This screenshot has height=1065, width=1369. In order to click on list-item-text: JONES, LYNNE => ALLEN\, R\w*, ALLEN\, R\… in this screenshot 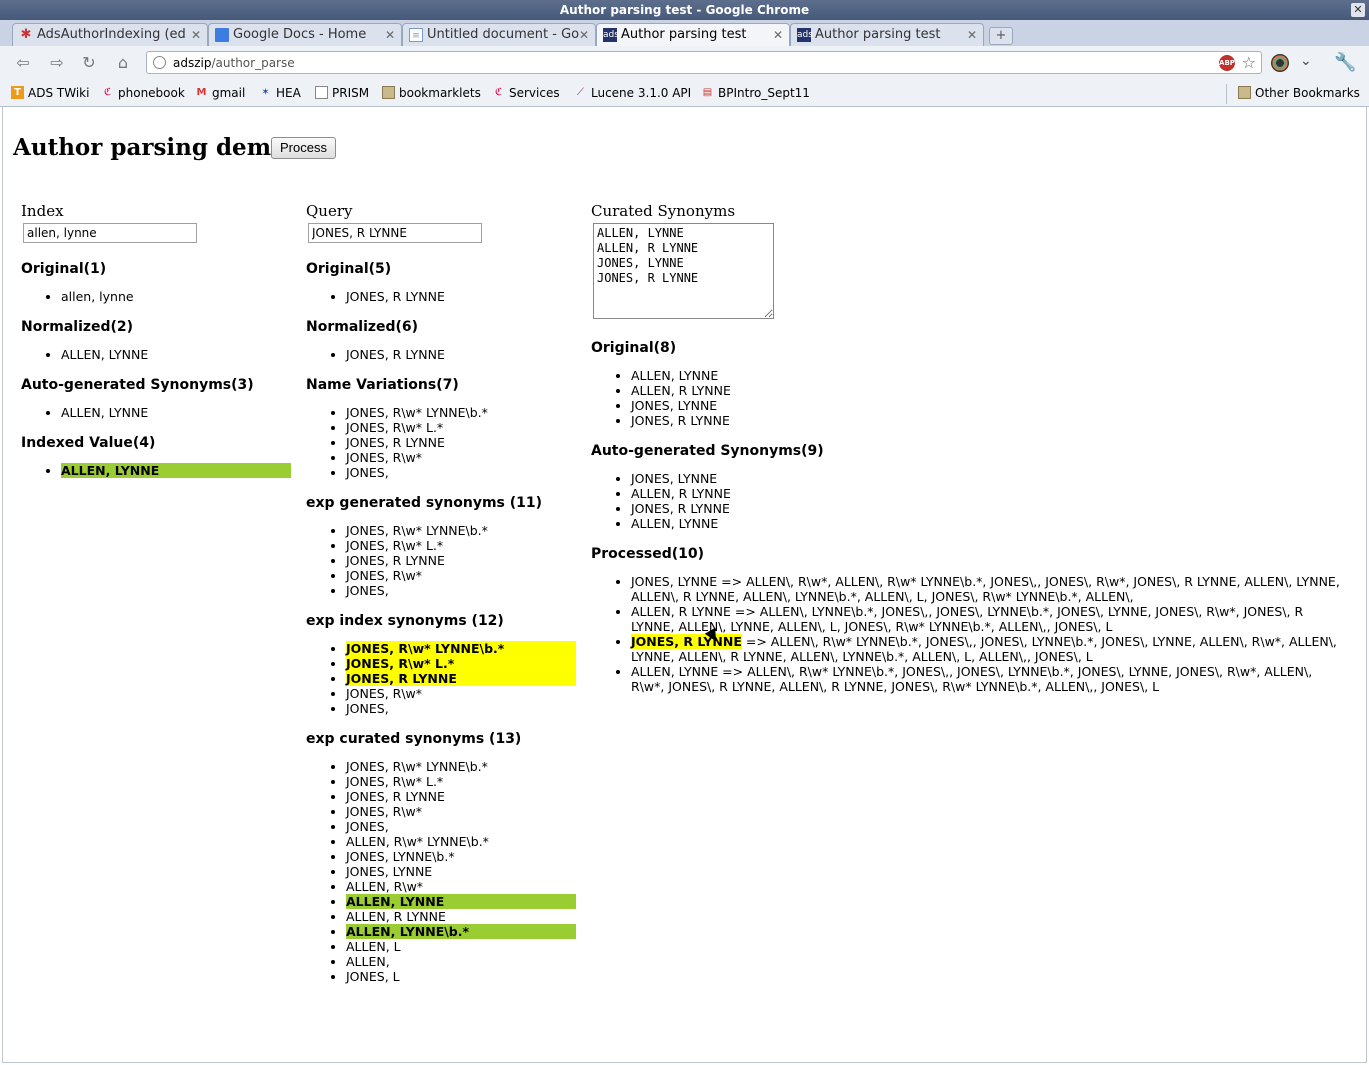, I will do `click(985, 589)`.